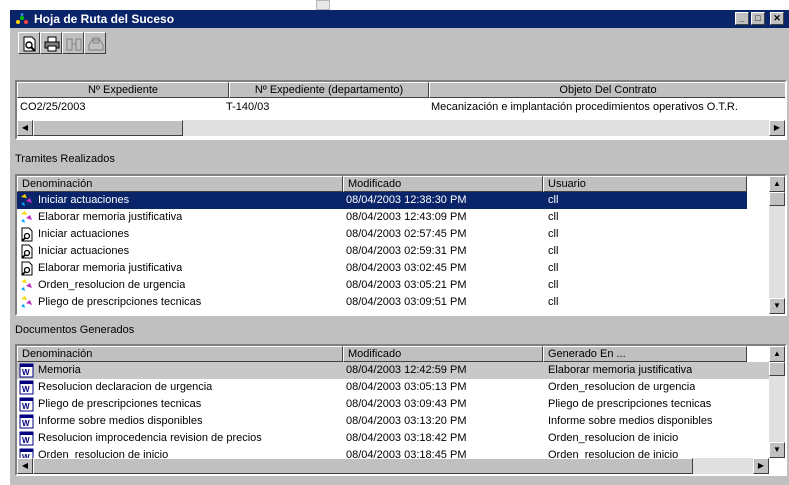  I want to click on tramite-modified: 08/04/2003 03:09:51 PM, so click(406, 302).